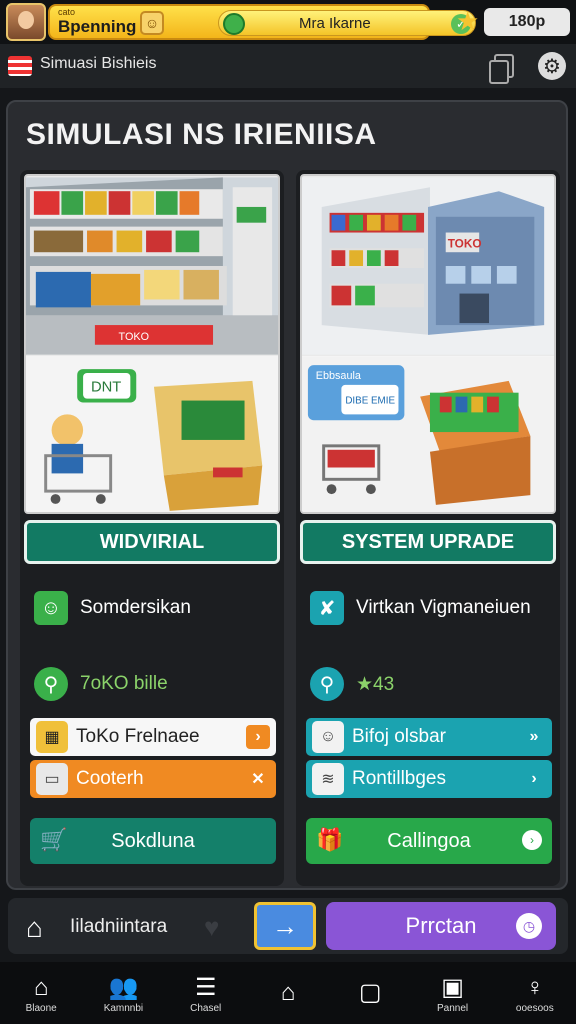 The height and width of the screenshot is (1024, 576). What do you see at coordinates (370, 401) in the screenshot?
I see `bubble-body: DIBE EMIE` at bounding box center [370, 401].